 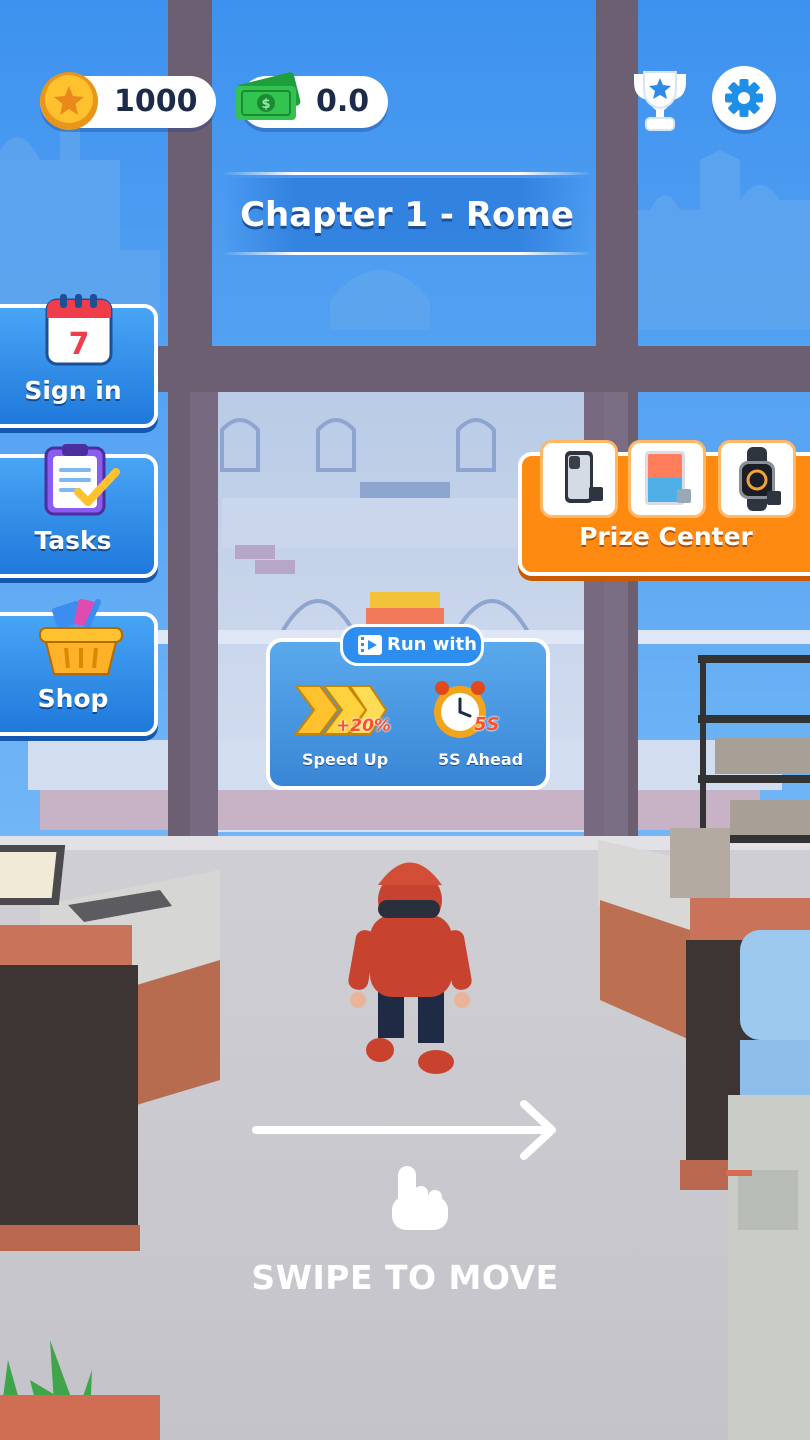 I want to click on tasks-label: Tasks, so click(x=73, y=540).